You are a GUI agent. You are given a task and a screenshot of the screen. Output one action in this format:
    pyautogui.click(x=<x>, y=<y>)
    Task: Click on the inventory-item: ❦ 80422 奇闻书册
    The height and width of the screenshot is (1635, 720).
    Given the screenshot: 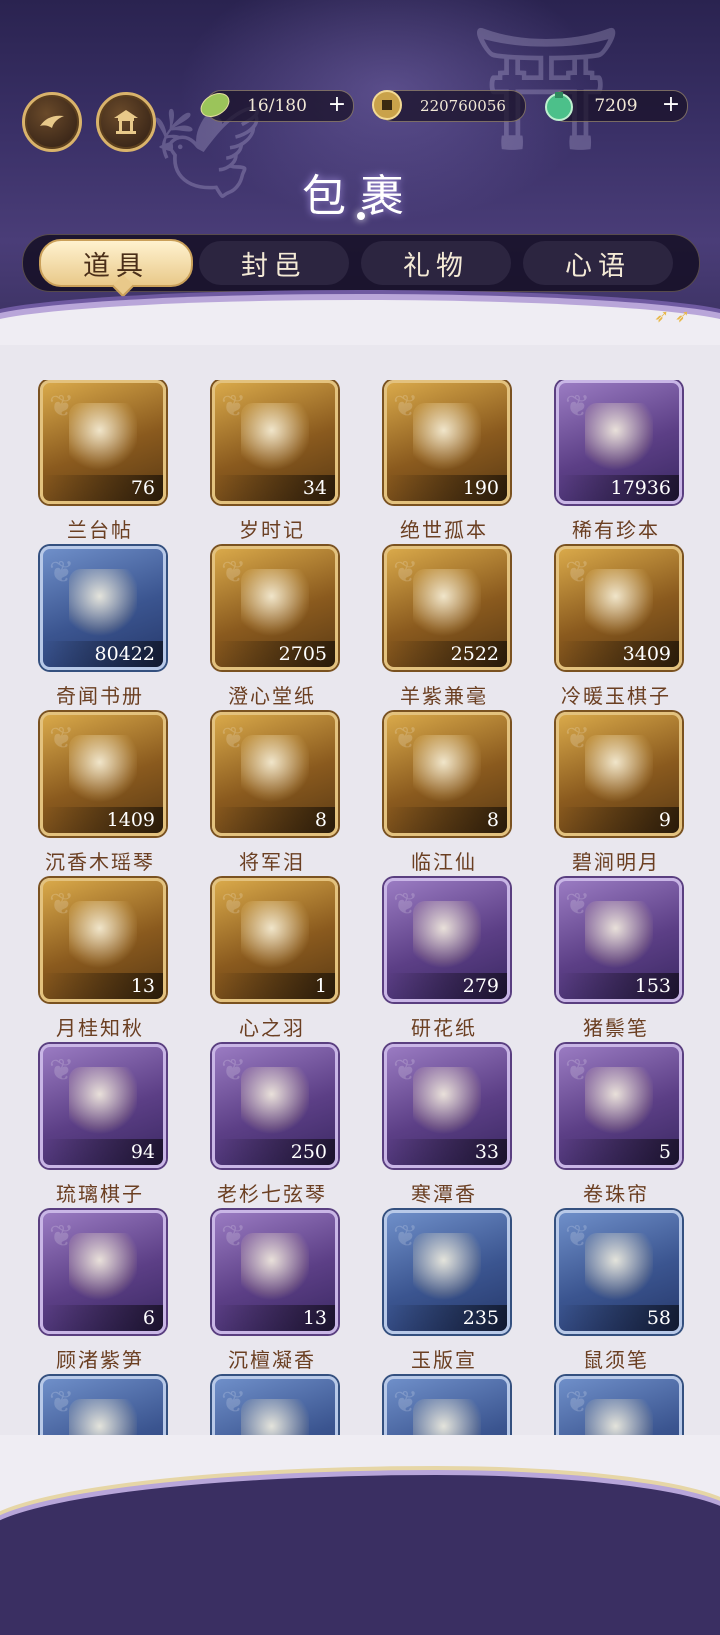 What is the action you would take?
    pyautogui.click(x=103, y=627)
    